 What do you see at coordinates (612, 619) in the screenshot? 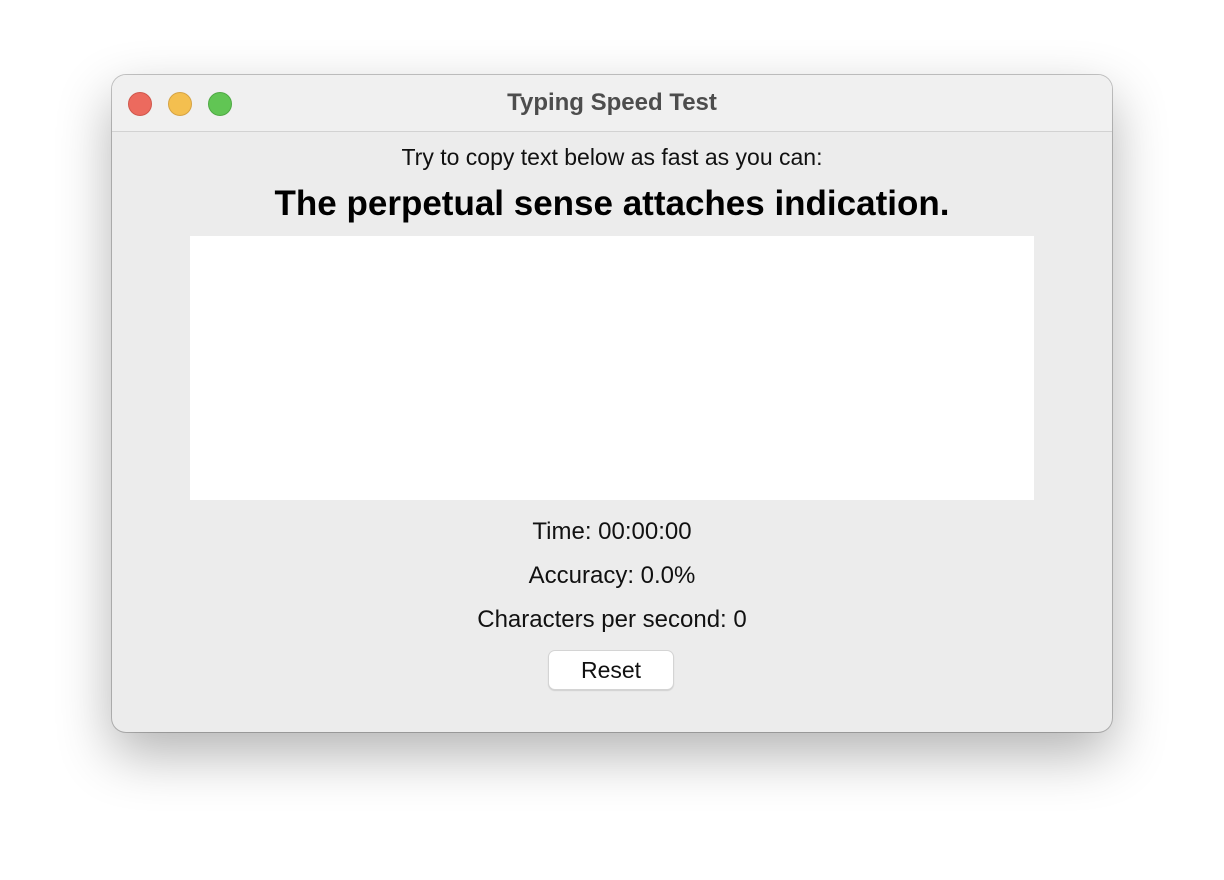
I see `chars-per-second-label: Characters per second: 0` at bounding box center [612, 619].